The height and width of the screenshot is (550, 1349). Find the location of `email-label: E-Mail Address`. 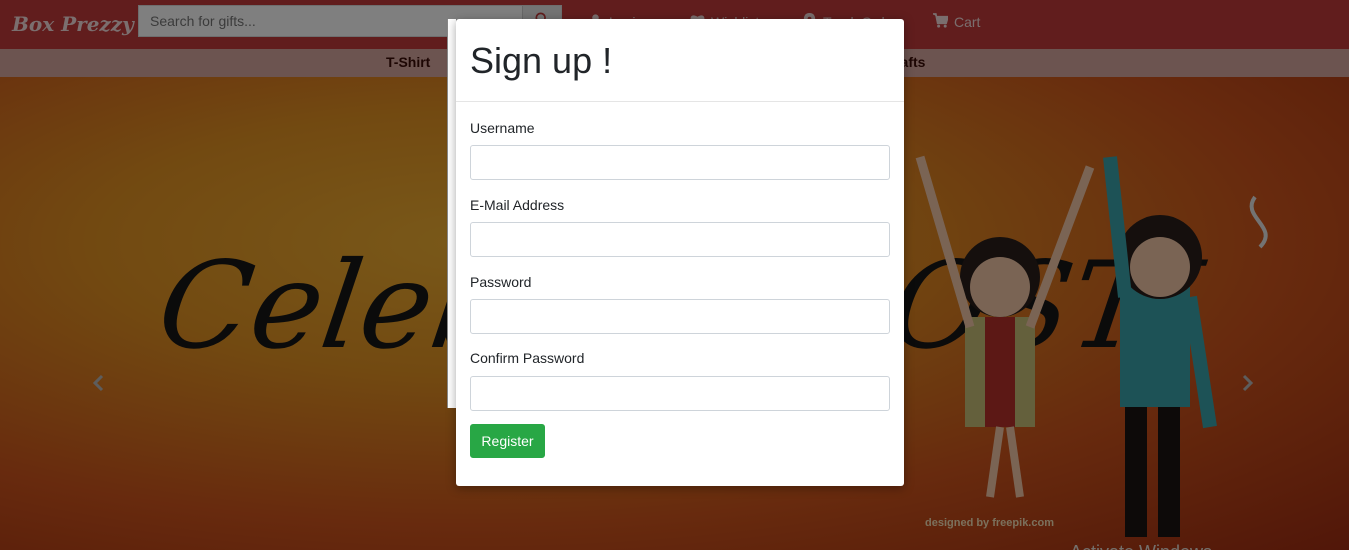

email-label: E-Mail Address is located at coordinates (517, 205).